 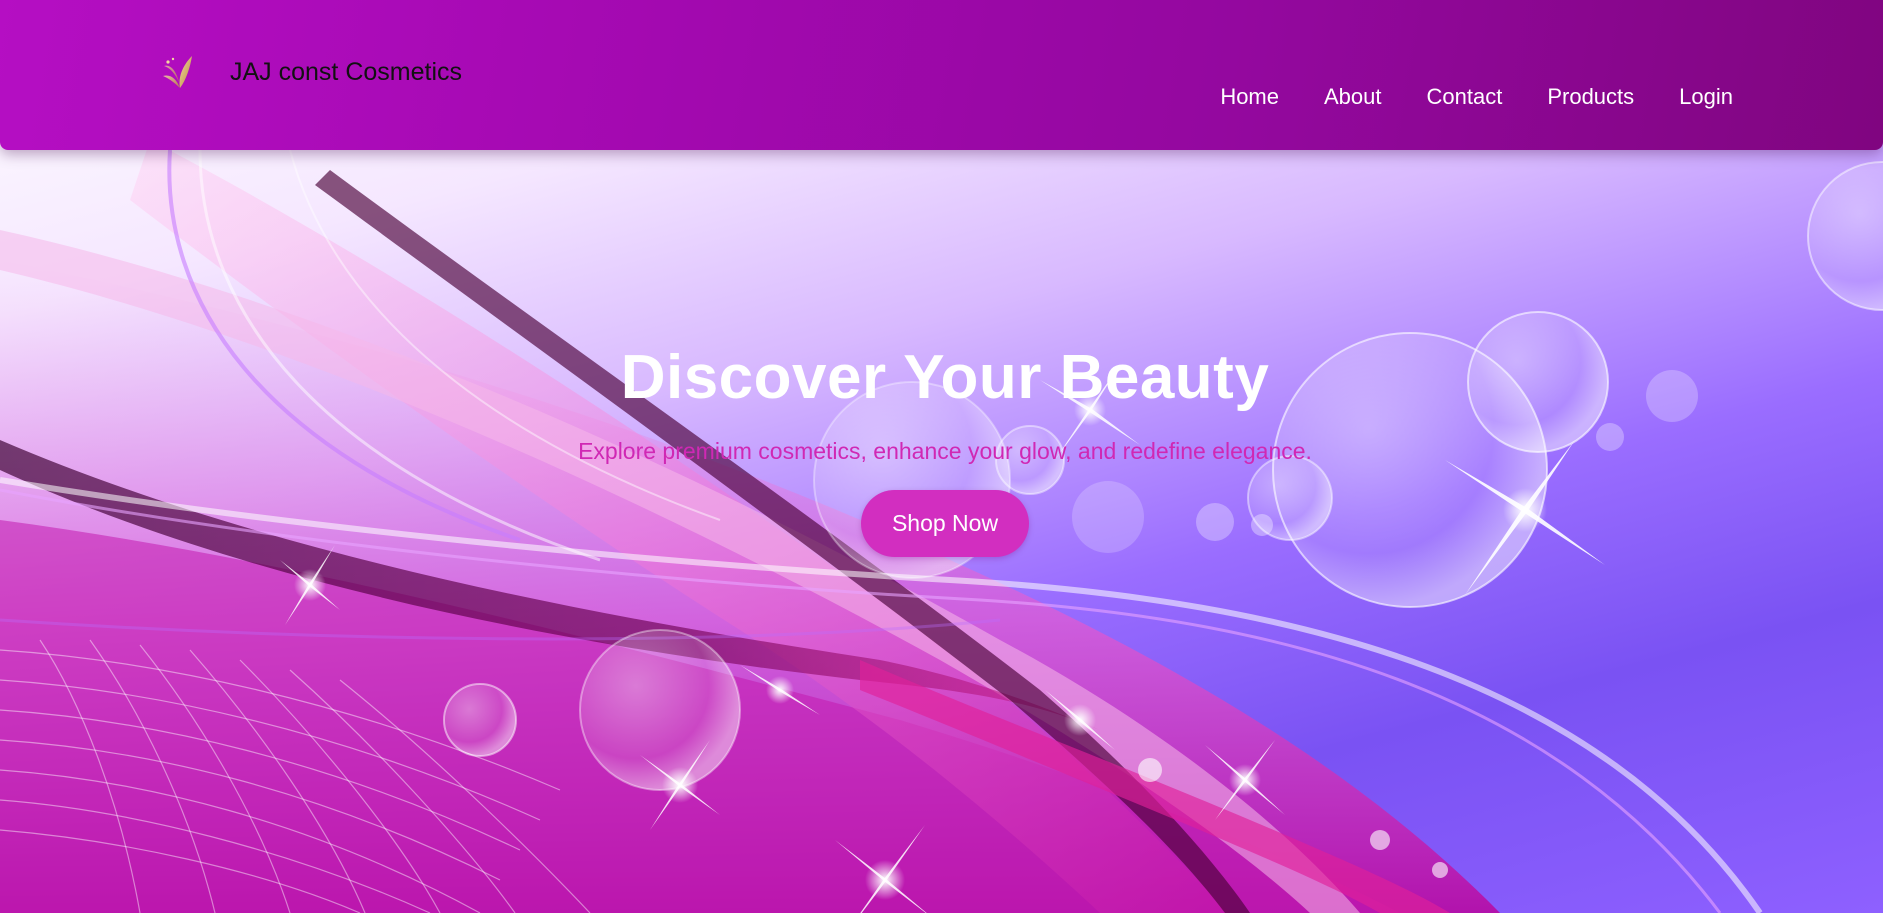 I want to click on brand: JAJ const Cosmetics, so click(x=311, y=72).